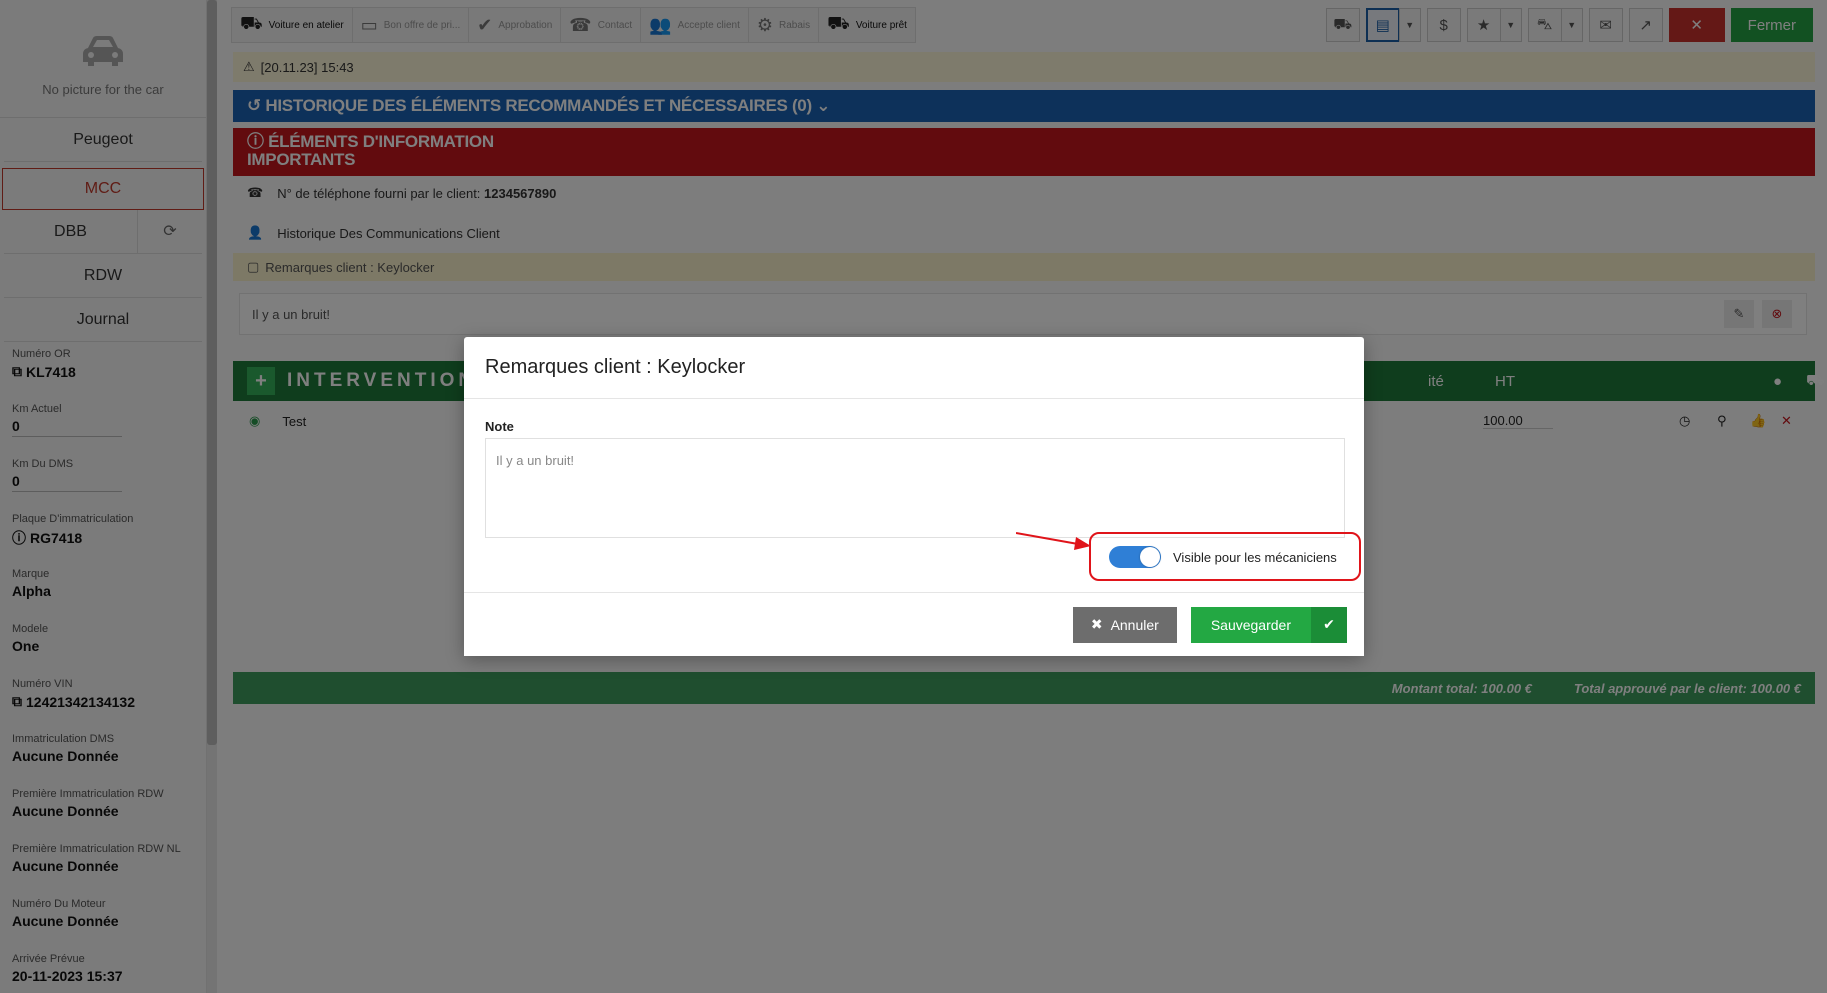 The height and width of the screenshot is (993, 1827). What do you see at coordinates (914, 624) in the screenshot?
I see `modal-footer: ✖ Annuler Sauvegarder ✔` at bounding box center [914, 624].